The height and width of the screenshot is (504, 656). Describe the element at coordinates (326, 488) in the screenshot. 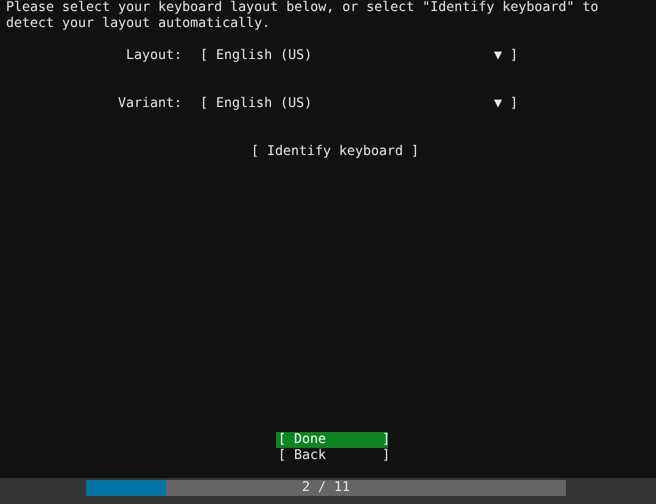

I see `progress-text: 2 / 11` at that location.